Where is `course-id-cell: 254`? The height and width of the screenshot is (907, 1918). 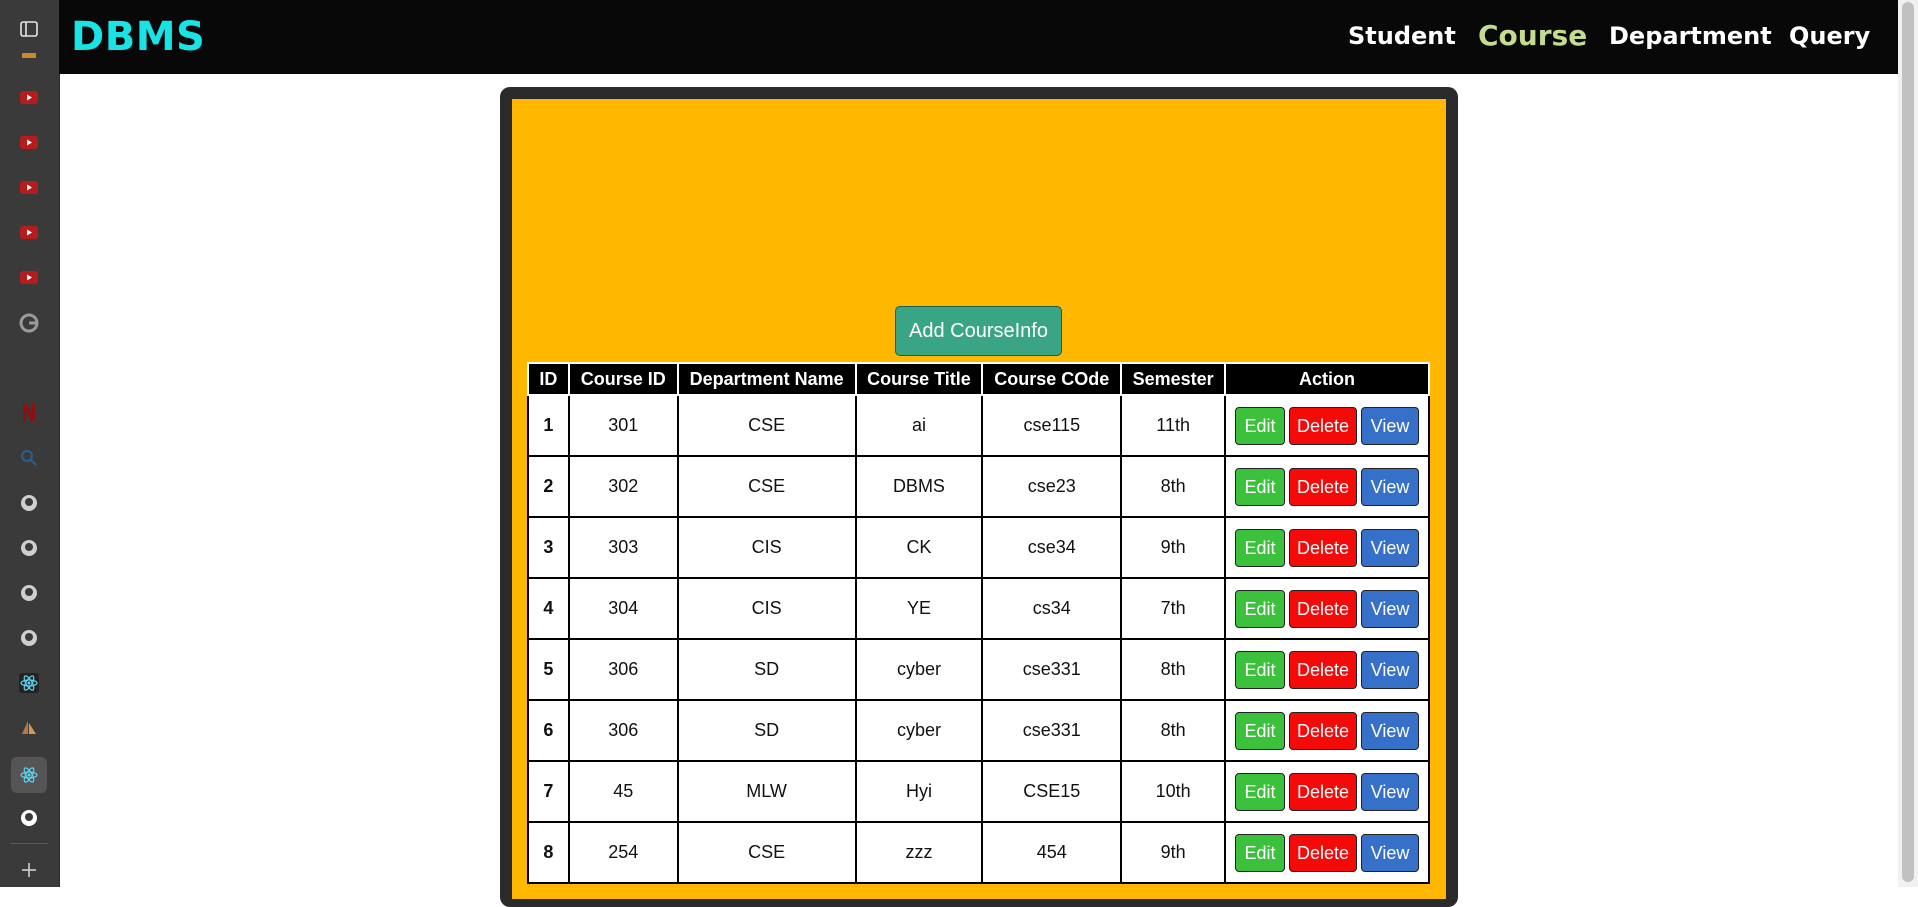
course-id-cell: 254 is located at coordinates (623, 852).